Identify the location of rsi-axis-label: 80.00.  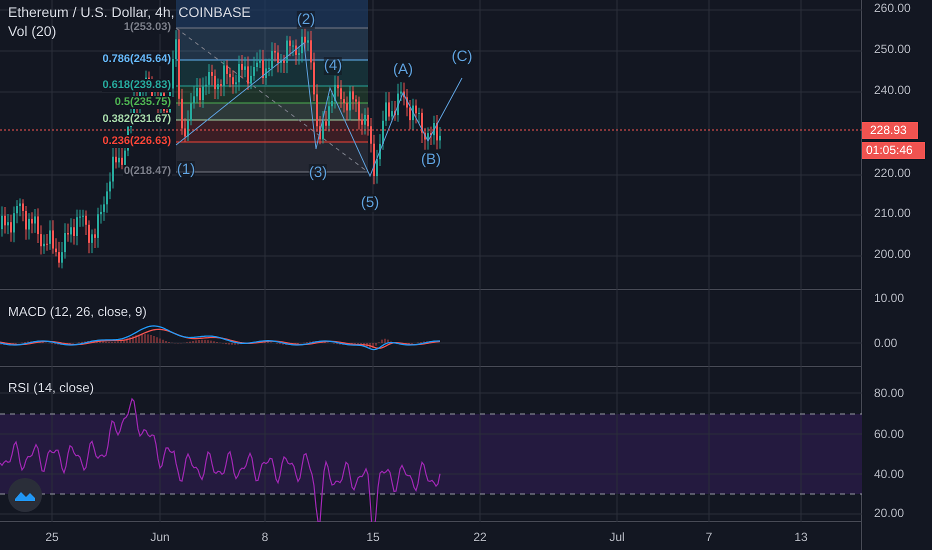
(889, 393).